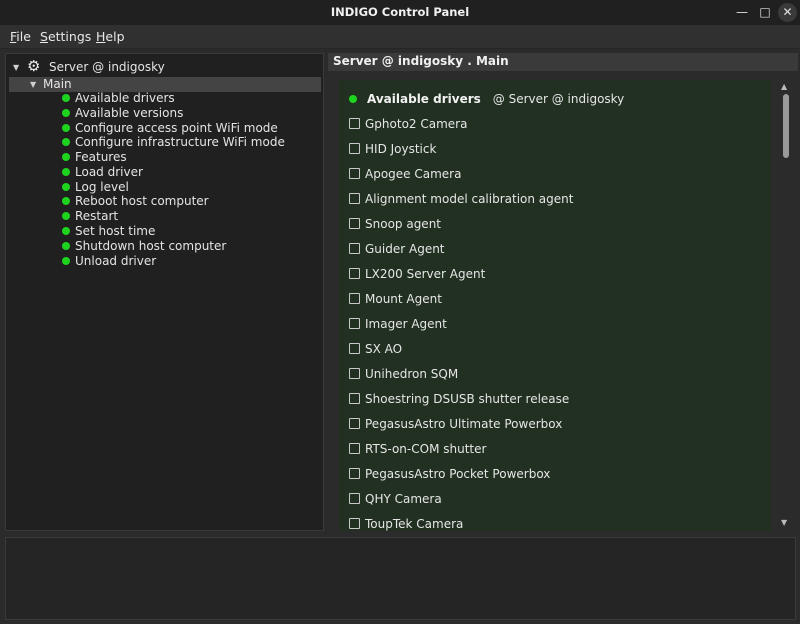 The image size is (800, 624). Describe the element at coordinates (129, 113) in the screenshot. I see `tree-item-label: Available versions` at that location.